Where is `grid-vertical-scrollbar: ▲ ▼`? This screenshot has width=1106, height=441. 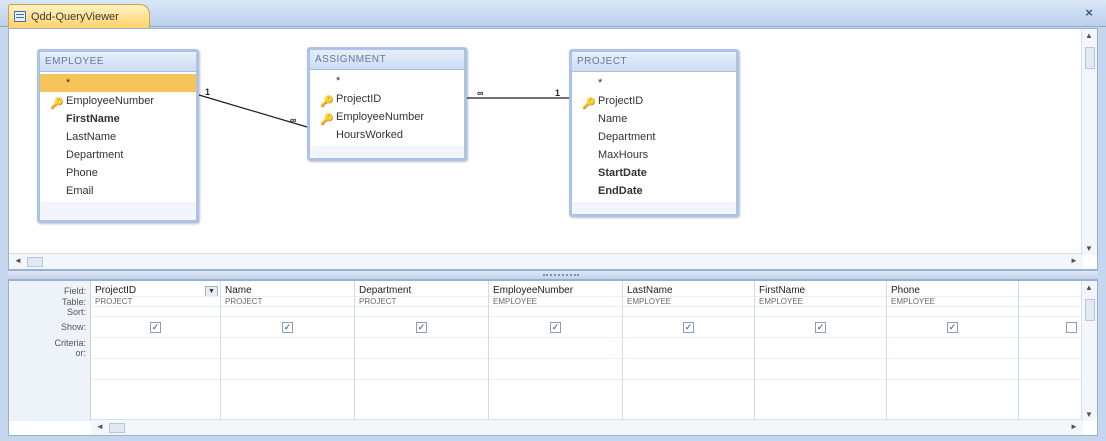
grid-vertical-scrollbar: ▲ ▼ is located at coordinates (1089, 351).